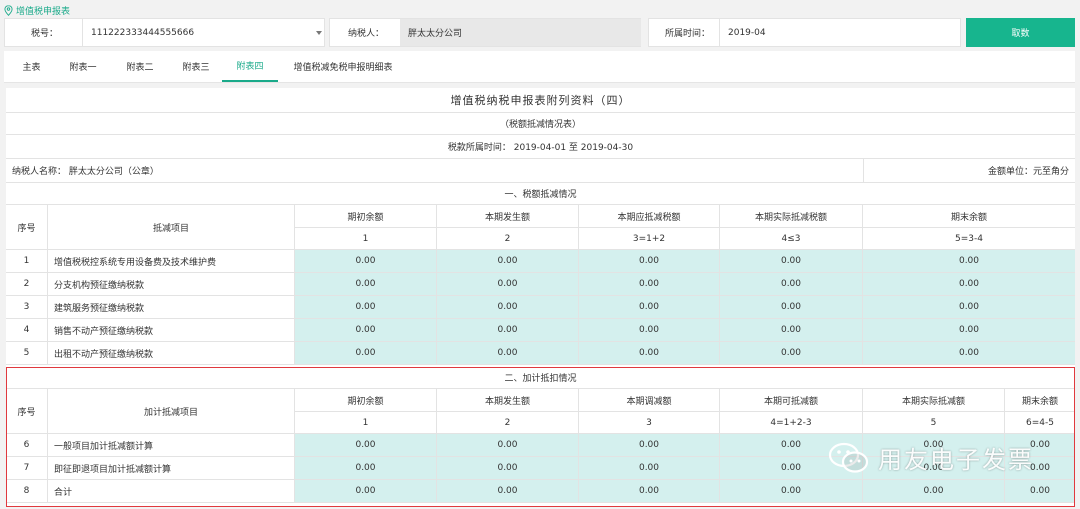  Describe the element at coordinates (688, 34) in the screenshot. I see `period-label: 所属时间：` at that location.